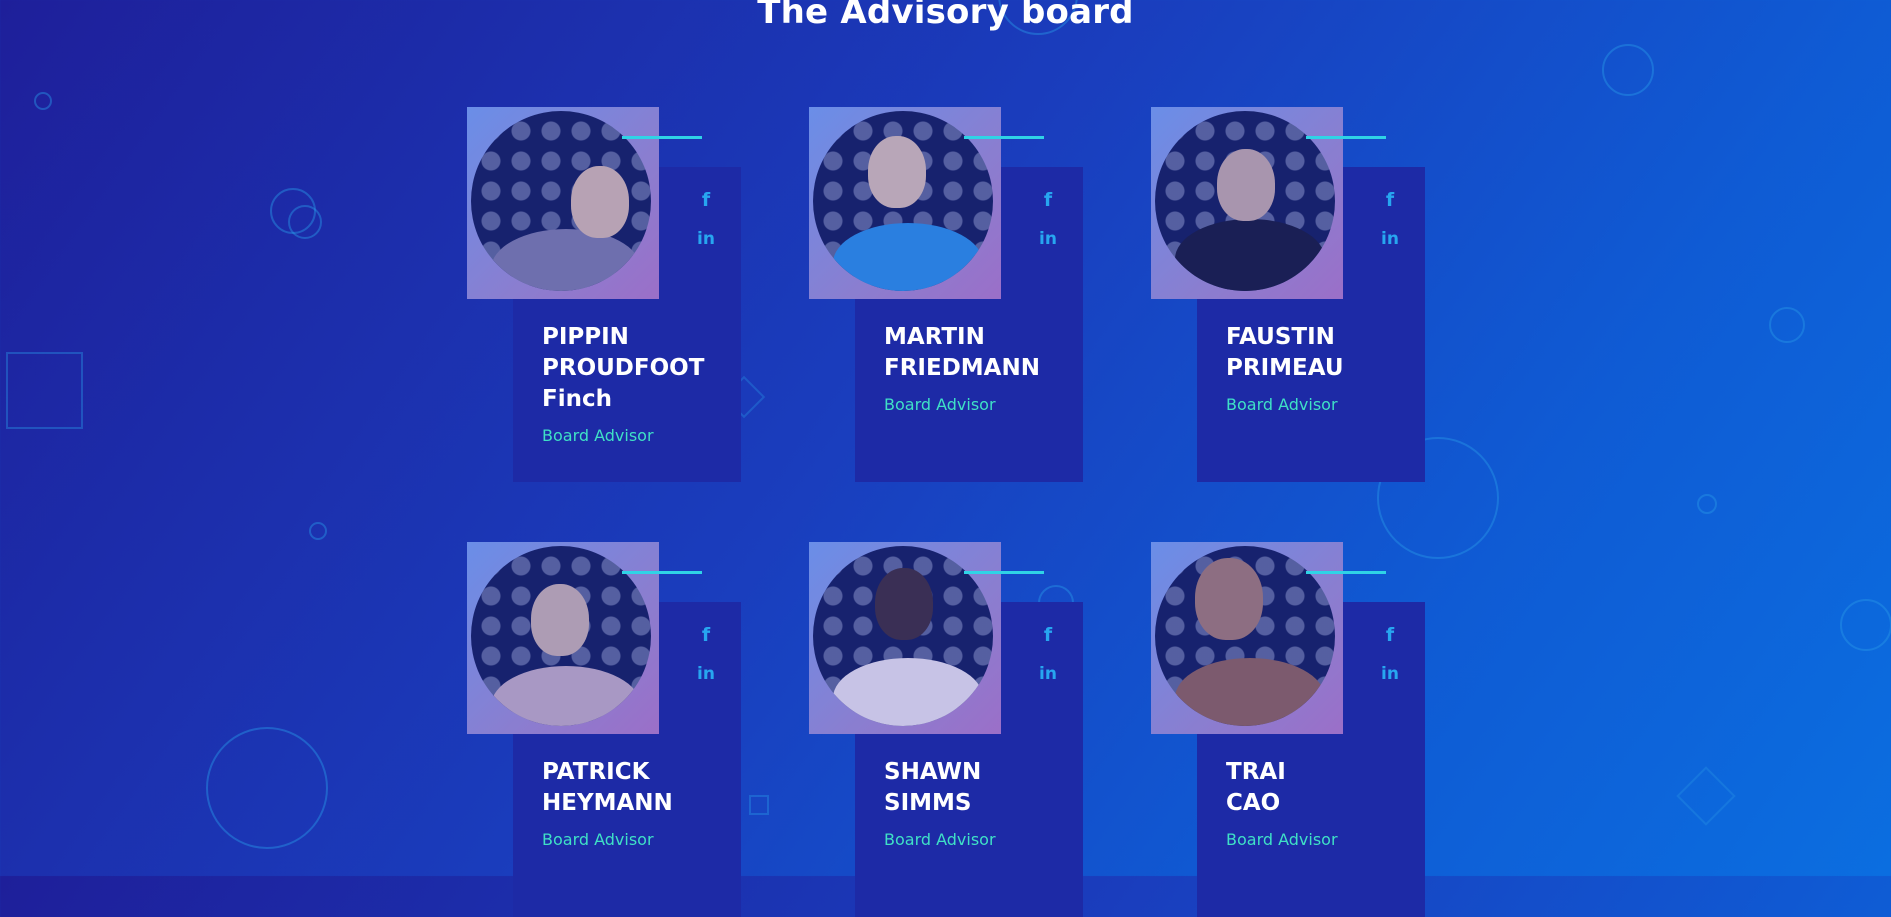  What do you see at coordinates (1706, 796) in the screenshot?
I see `background-diamond` at bounding box center [1706, 796].